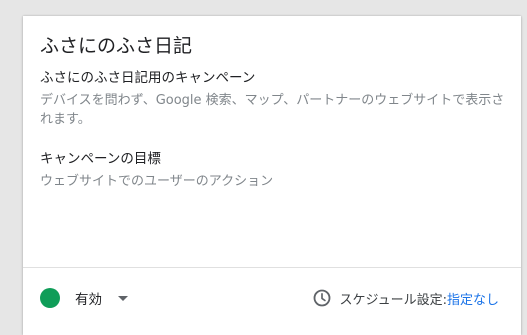  What do you see at coordinates (88, 300) in the screenshot?
I see `status-label: 有効` at bounding box center [88, 300].